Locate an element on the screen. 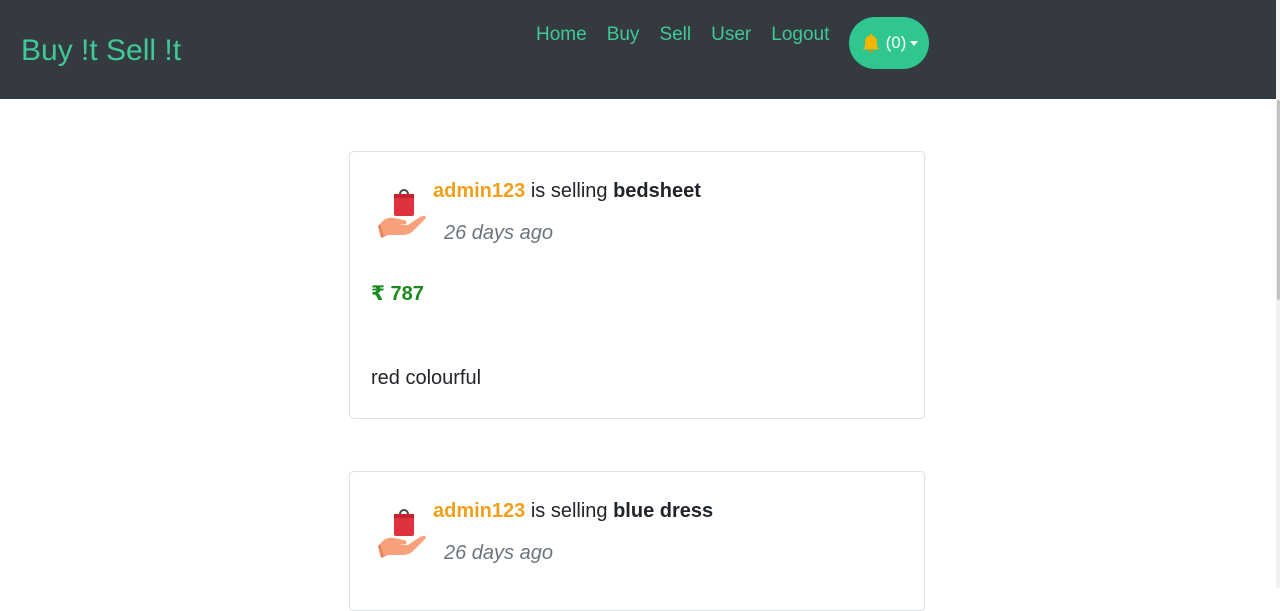  nav-link-home: Home is located at coordinates (561, 35).